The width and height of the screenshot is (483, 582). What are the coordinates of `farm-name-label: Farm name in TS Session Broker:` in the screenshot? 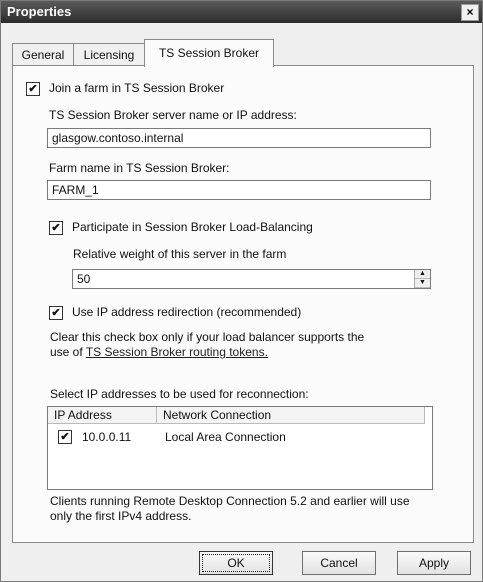 It's located at (139, 168).